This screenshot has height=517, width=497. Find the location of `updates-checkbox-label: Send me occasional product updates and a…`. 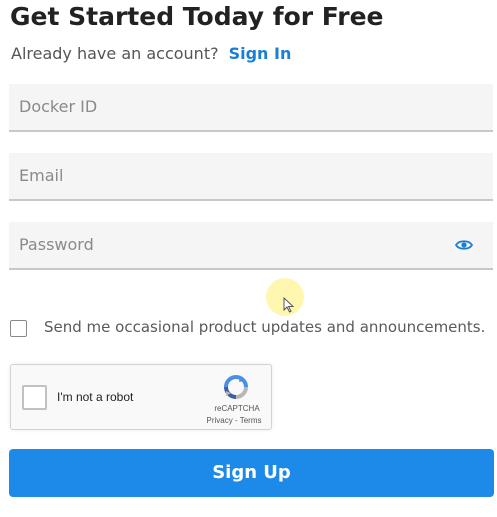

updates-checkbox-label: Send me occasional product updates and a… is located at coordinates (265, 327).